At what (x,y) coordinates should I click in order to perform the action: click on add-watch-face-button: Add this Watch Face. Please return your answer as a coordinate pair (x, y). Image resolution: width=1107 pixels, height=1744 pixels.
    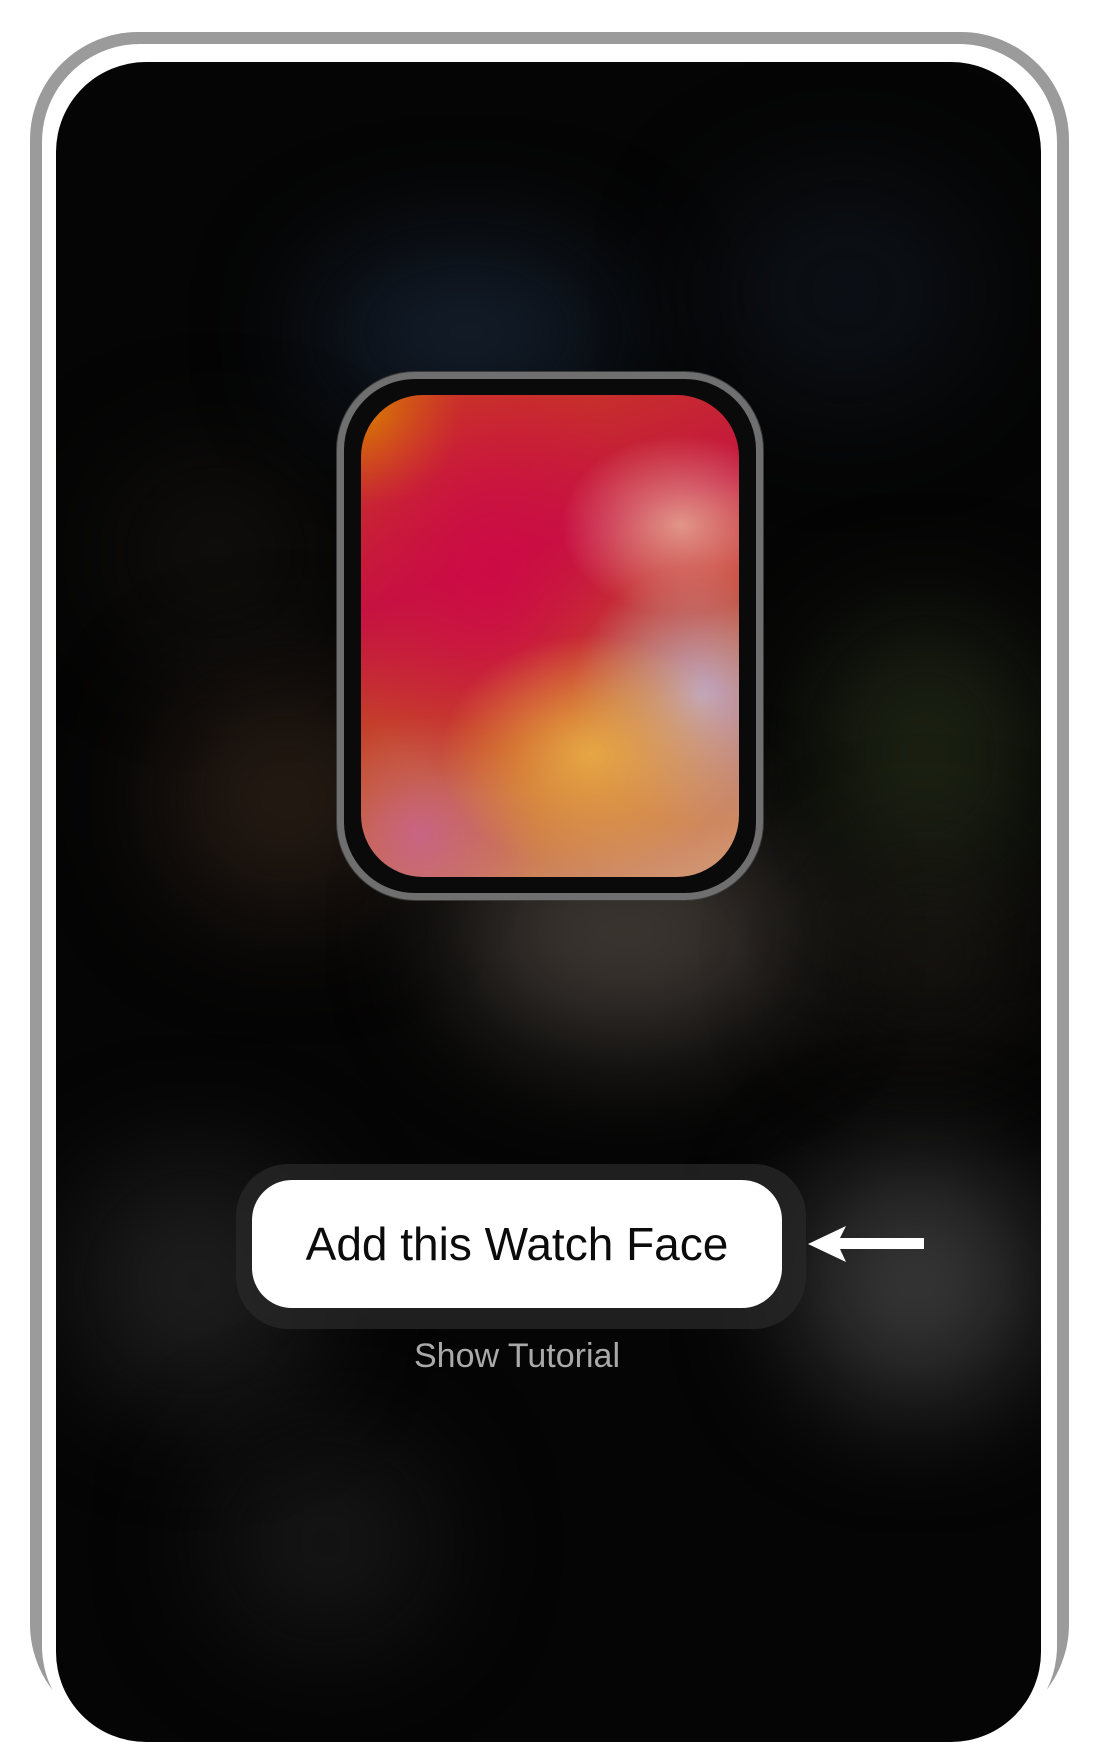
    Looking at the image, I should click on (517, 1244).